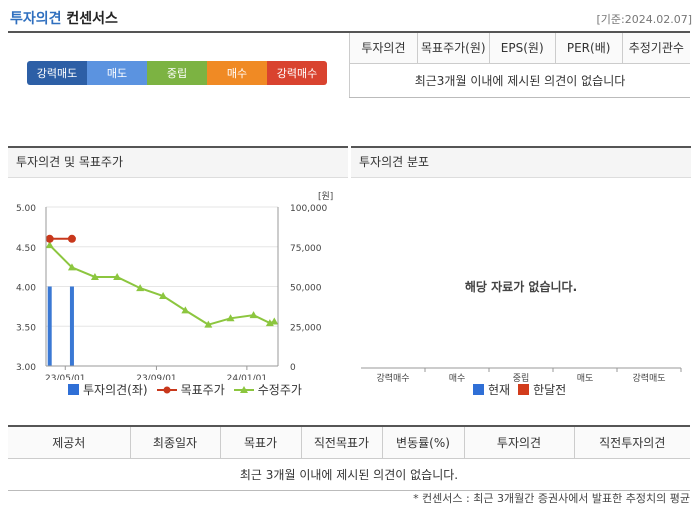  What do you see at coordinates (648, 378) in the screenshot?
I see `distribution-category-label: 강력매도` at bounding box center [648, 378].